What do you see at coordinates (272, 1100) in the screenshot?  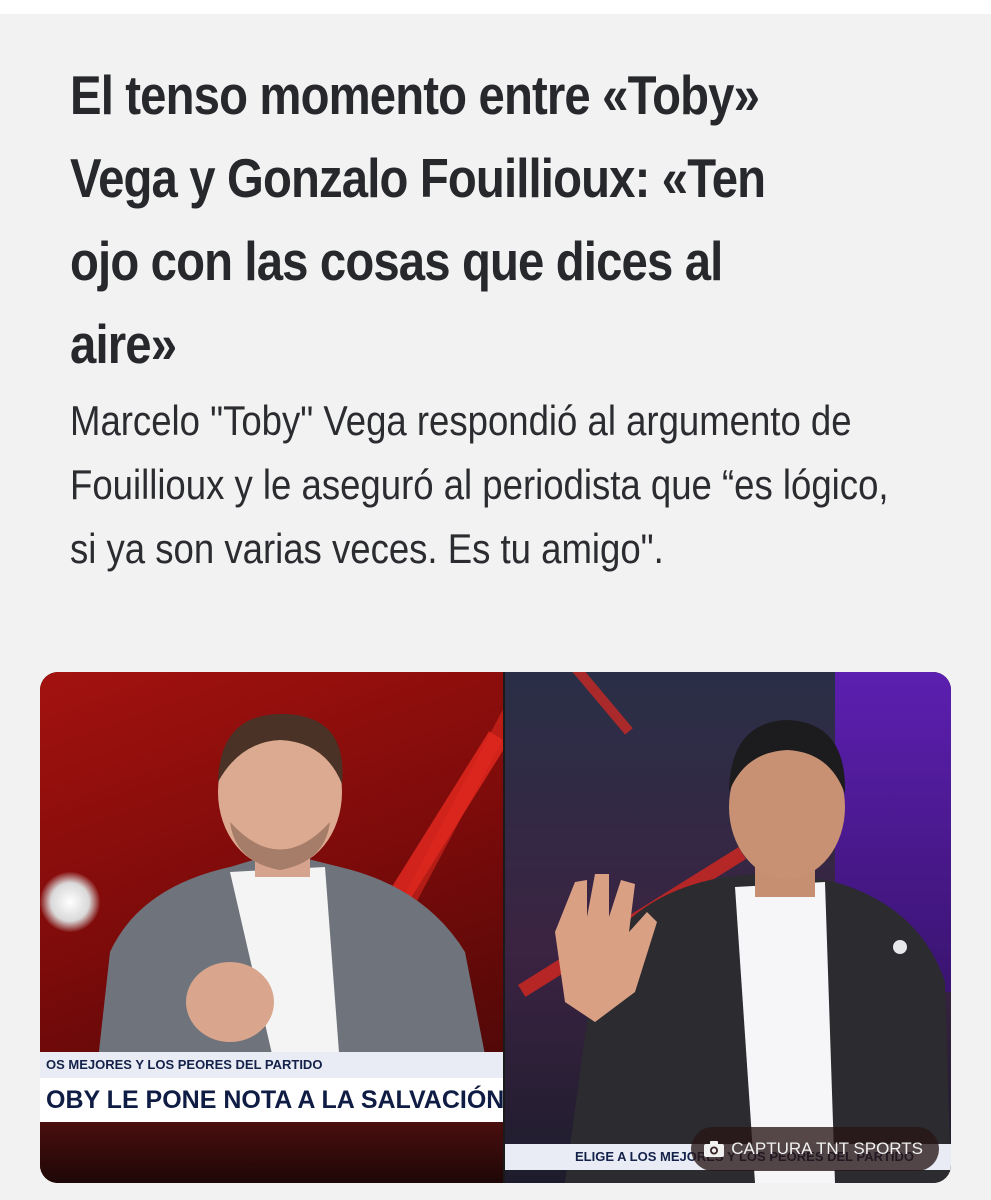 I see `tv-ticker-main-left: OBY LE PONE NOTA A LA SALVACIÓN DE LA U` at bounding box center [272, 1100].